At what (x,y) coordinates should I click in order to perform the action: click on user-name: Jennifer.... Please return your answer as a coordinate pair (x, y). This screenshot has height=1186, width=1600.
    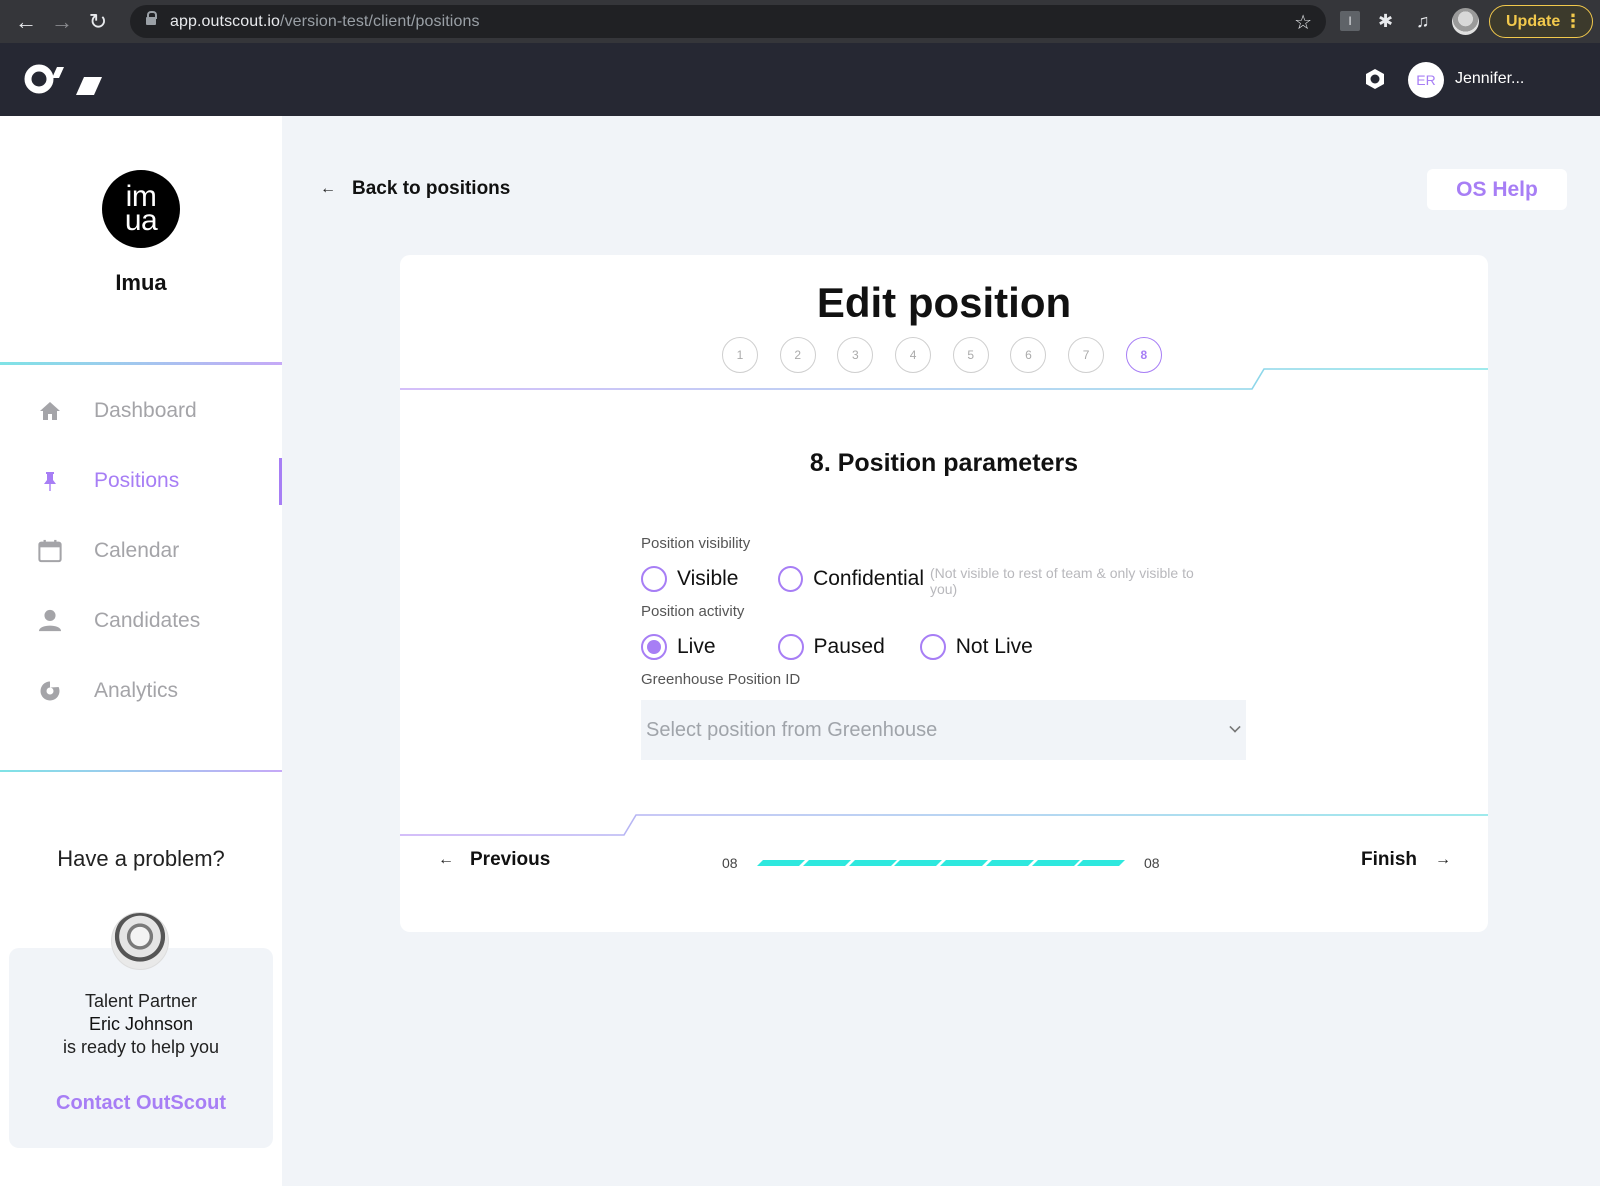
    Looking at the image, I should click on (1489, 79).